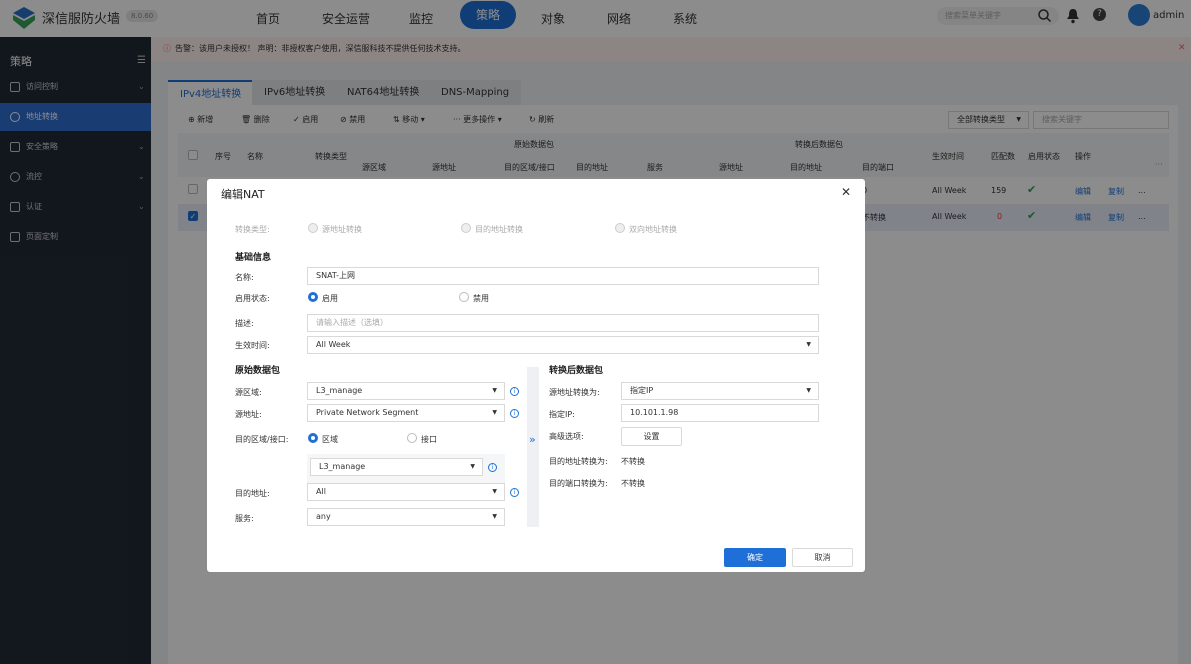 The image size is (1191, 664). What do you see at coordinates (253, 258) in the screenshot?
I see `section-basic: 基础信息` at bounding box center [253, 258].